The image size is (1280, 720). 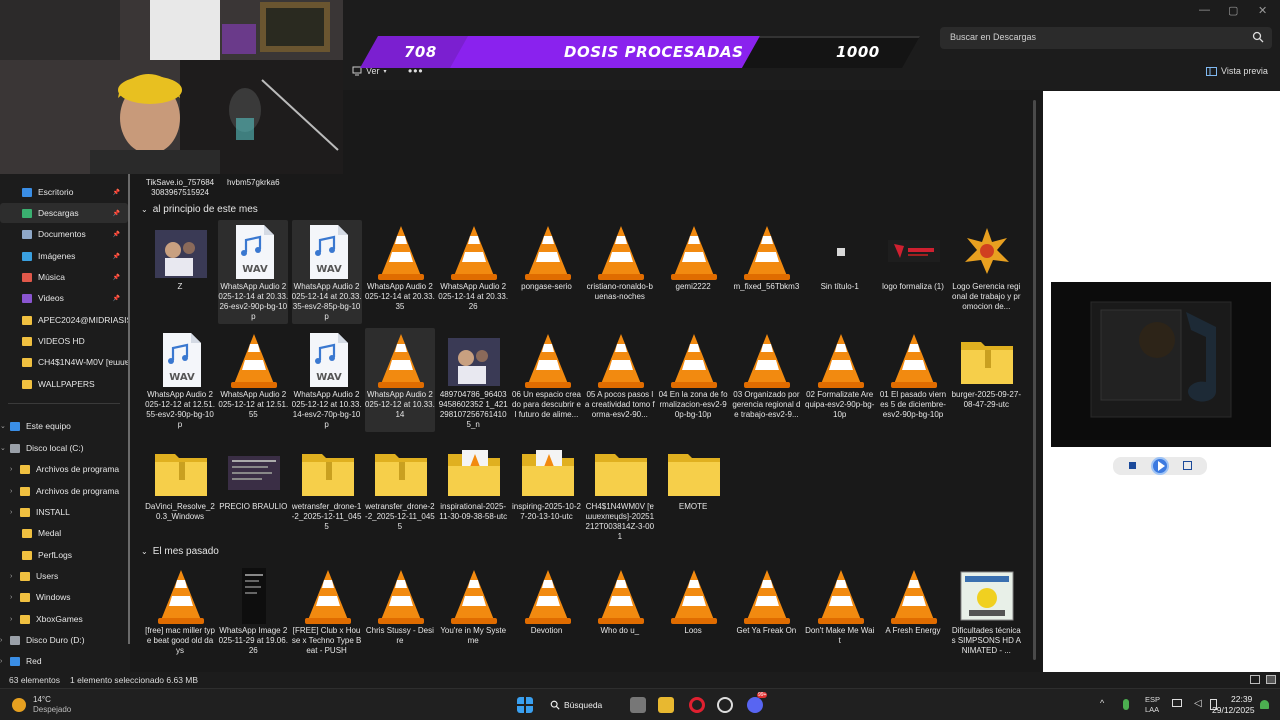 I want to click on language-primary: ESP, so click(x=1152, y=699).